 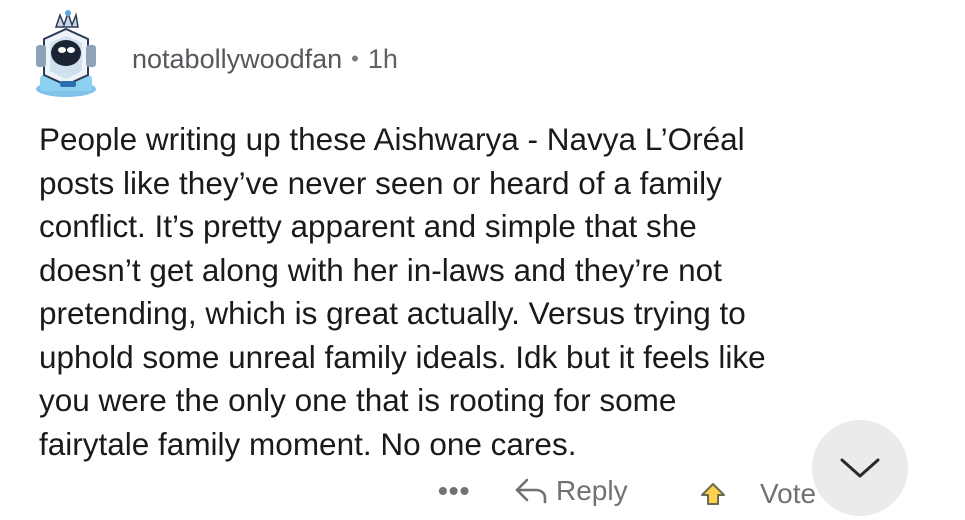 I want to click on vote-count-label: Vote, so click(x=788, y=493).